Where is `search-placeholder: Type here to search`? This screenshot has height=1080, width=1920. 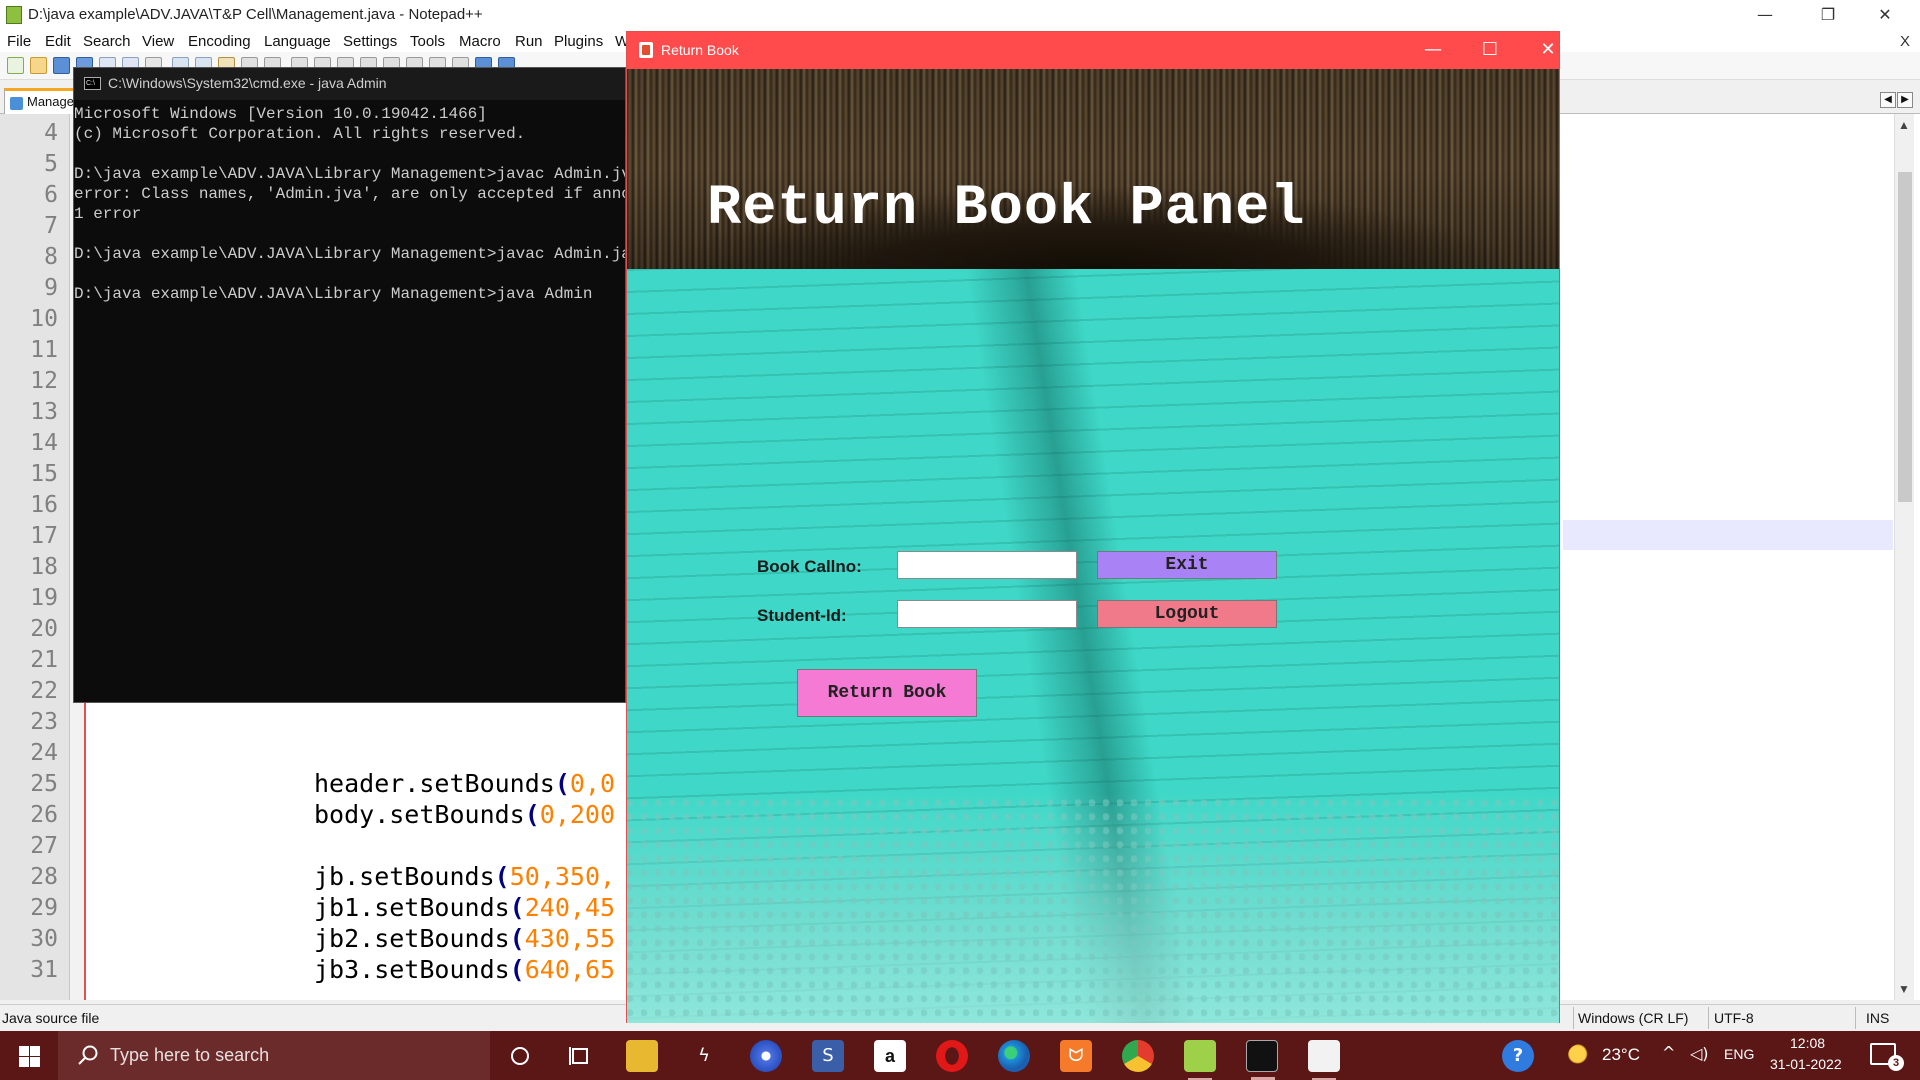 search-placeholder: Type here to search is located at coordinates (190, 1055).